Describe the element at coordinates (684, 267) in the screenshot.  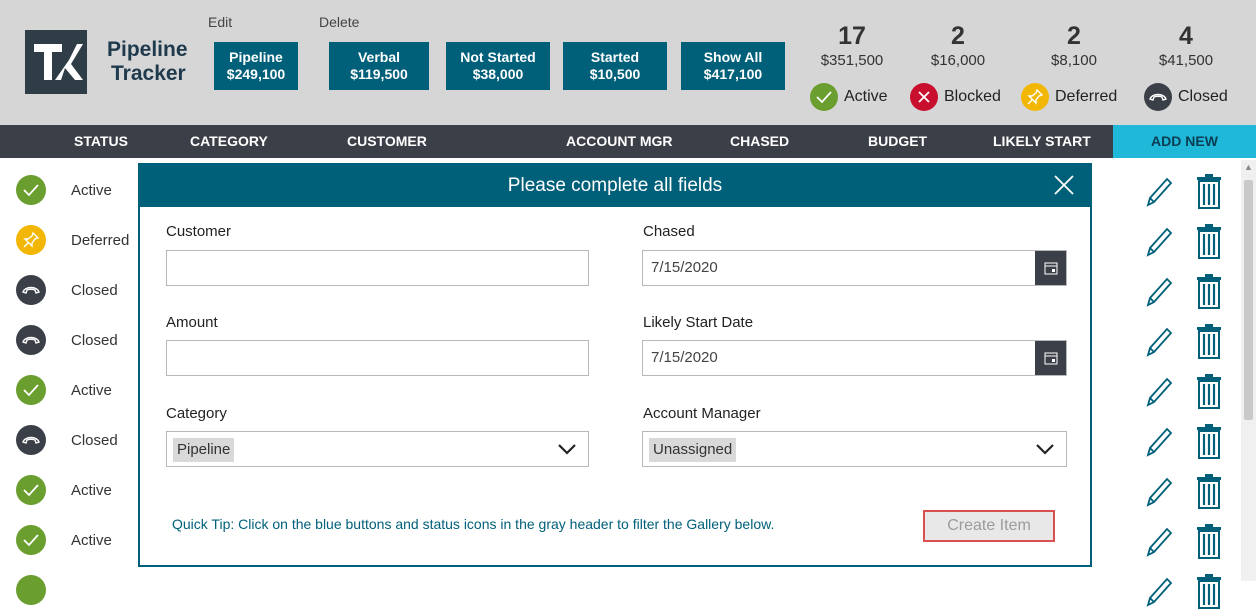
I see `chased-date-value: 7/15/2020` at that location.